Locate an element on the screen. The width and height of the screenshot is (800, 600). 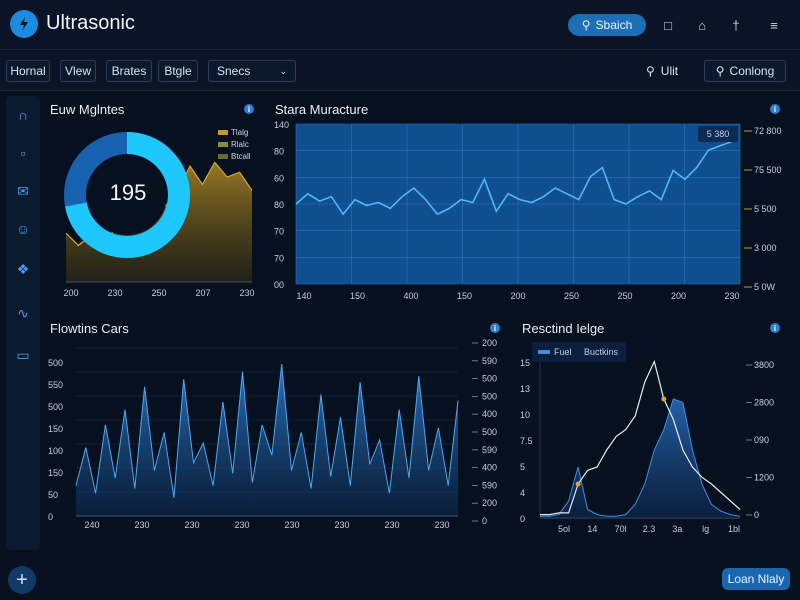
menu-icon: ≡ is located at coordinates (774, 25).